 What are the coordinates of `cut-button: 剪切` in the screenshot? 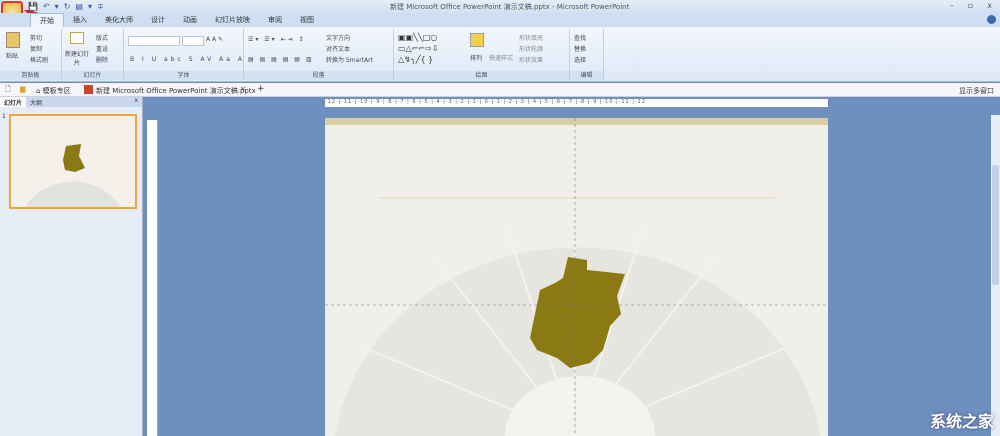 It's located at (36, 37).